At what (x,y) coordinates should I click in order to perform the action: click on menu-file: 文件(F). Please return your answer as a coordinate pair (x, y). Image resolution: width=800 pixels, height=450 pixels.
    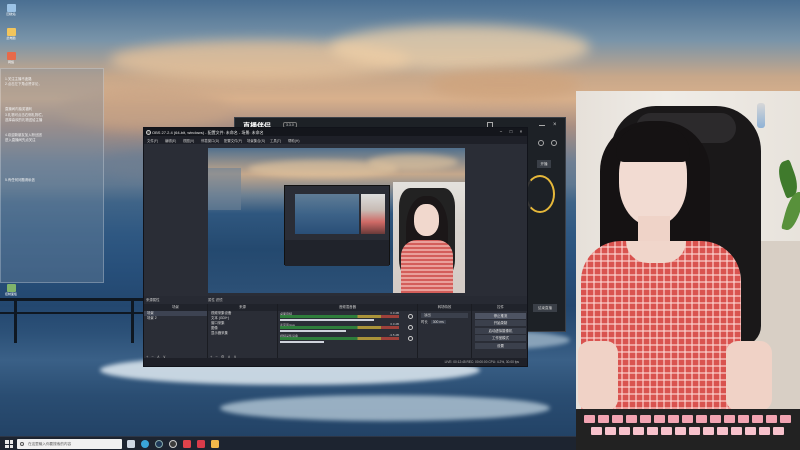
    Looking at the image, I should click on (152, 140).